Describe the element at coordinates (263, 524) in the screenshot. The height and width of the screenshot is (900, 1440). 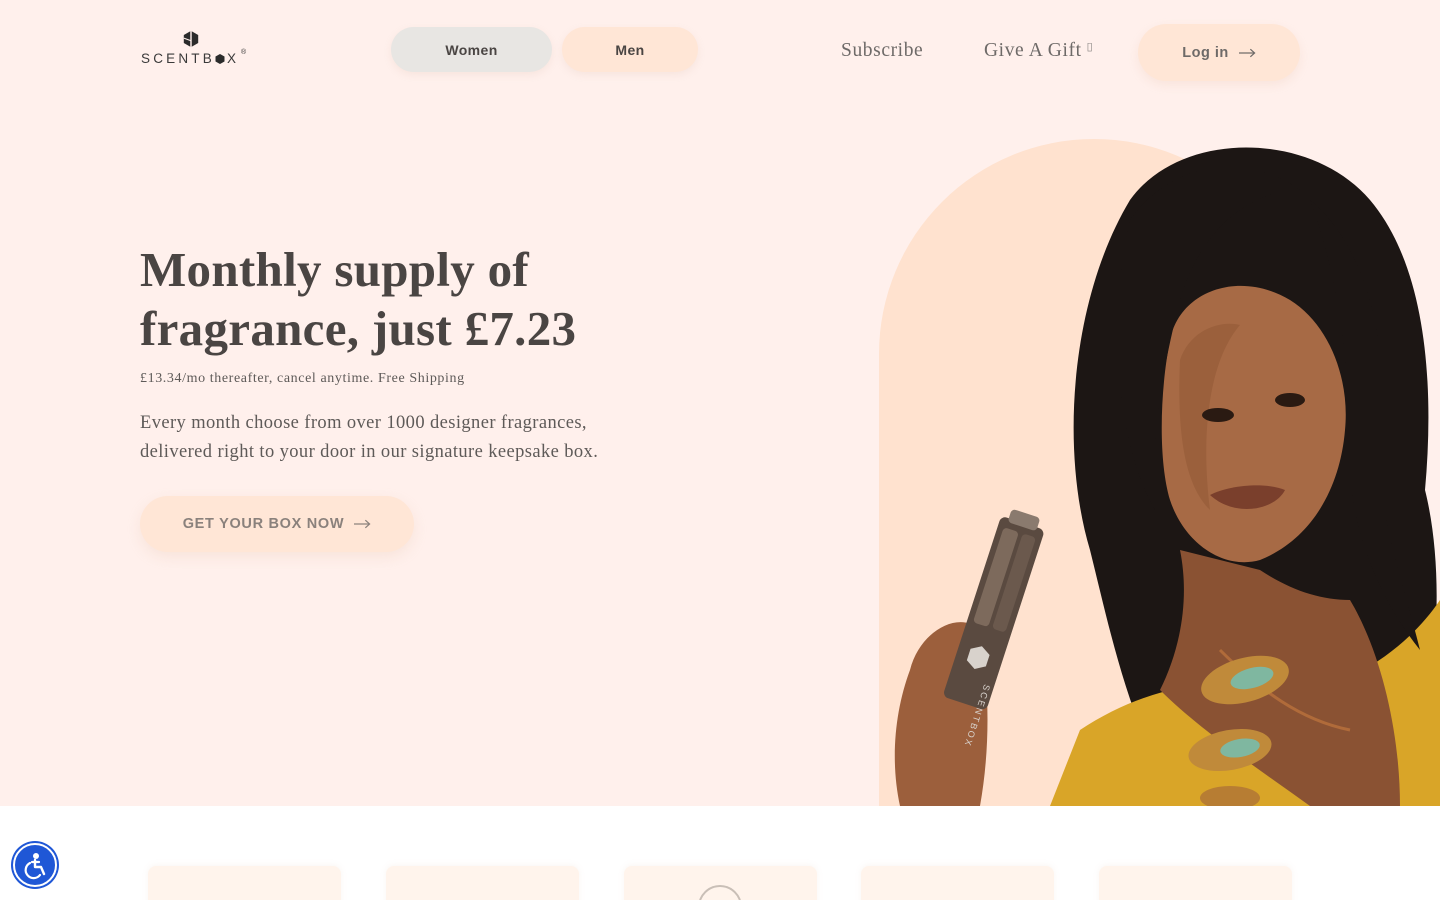
I see `get-your-box-label: GET YOUR BOX NOW` at that location.